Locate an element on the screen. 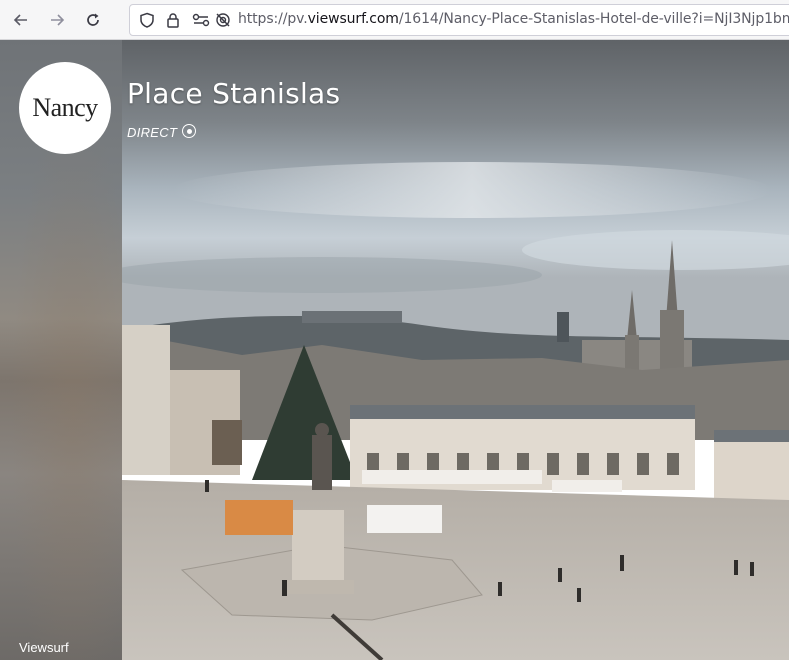  logo-text: Nancy is located at coordinates (65, 107).